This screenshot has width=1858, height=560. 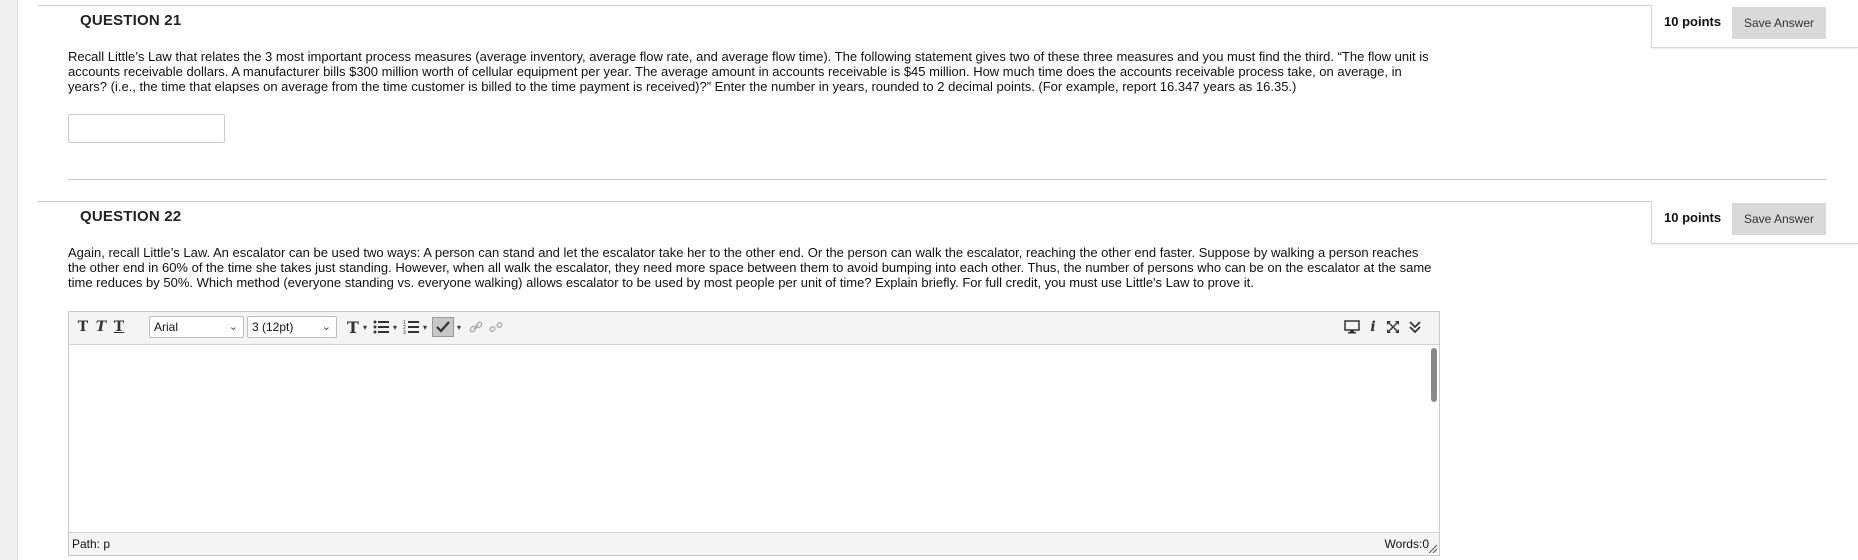 What do you see at coordinates (1352, 327) in the screenshot?
I see `preview-icon` at bounding box center [1352, 327].